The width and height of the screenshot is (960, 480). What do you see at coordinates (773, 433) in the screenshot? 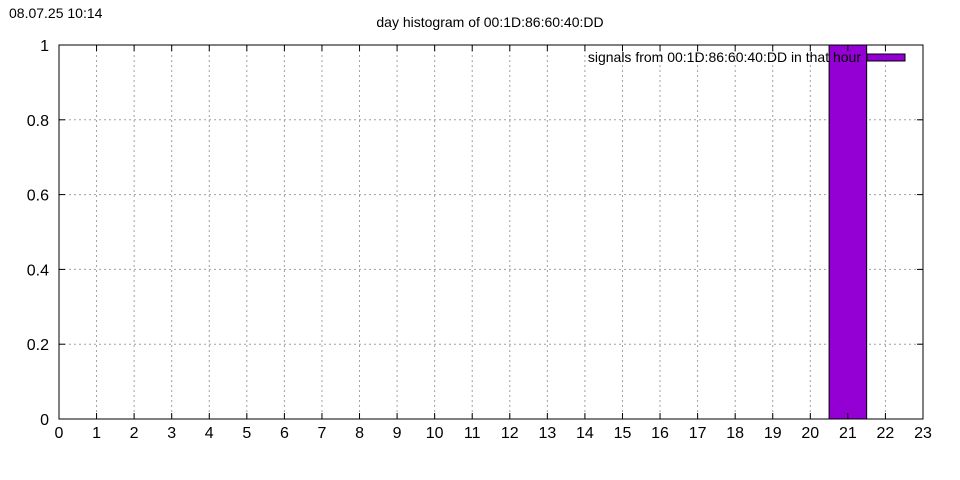
I see `x-tick-label-19: 19` at bounding box center [773, 433].